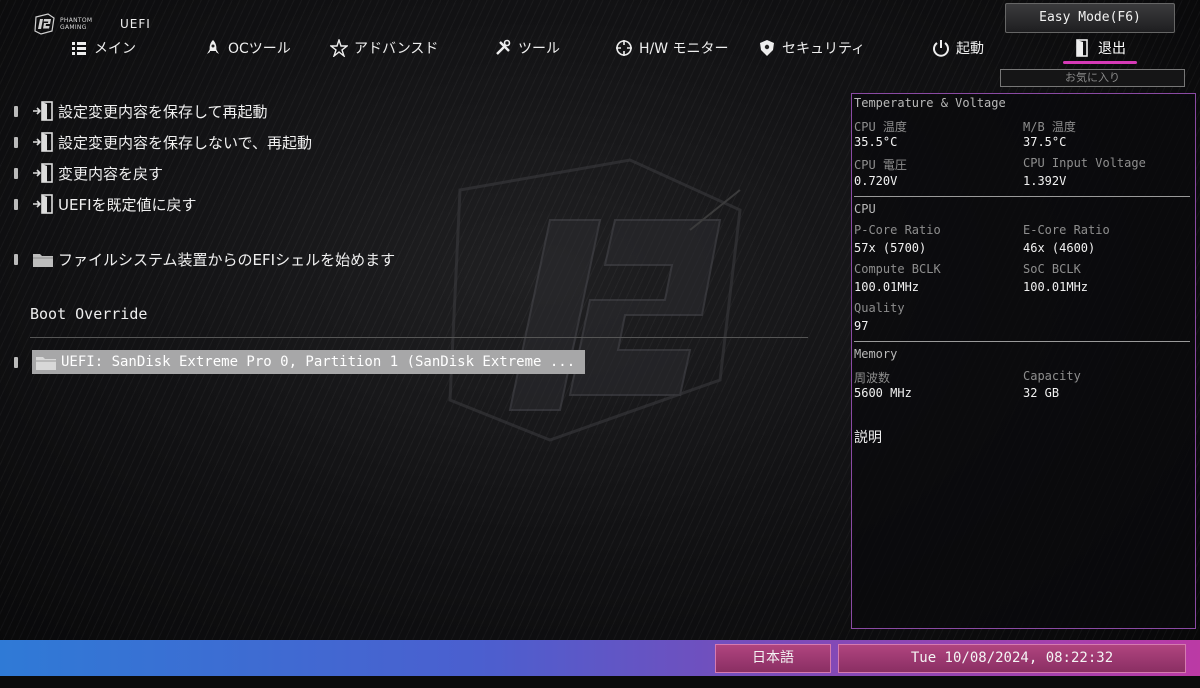 This screenshot has width=1200, height=688. I want to click on menu-item-save-and-reboot: 設定変更内容を保存して再起動, so click(141, 111).